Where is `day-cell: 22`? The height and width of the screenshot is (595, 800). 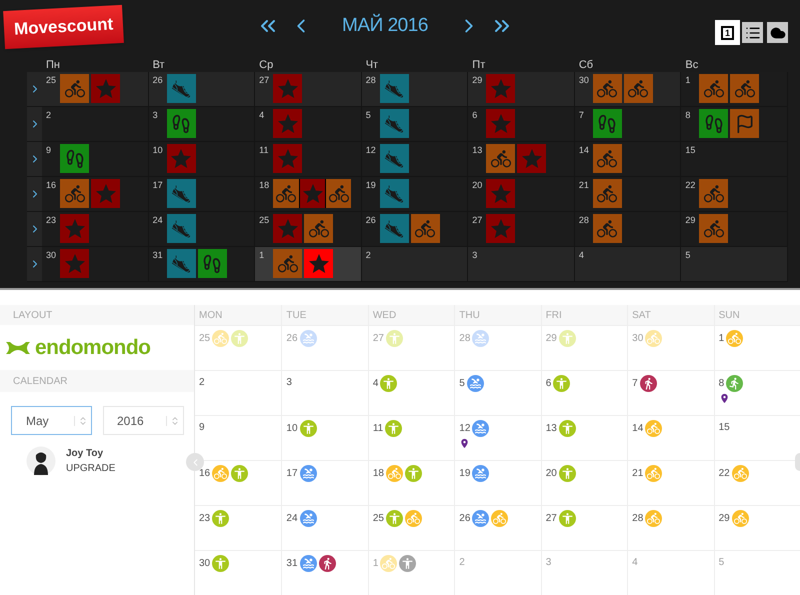
day-cell: 22 is located at coordinates (734, 194).